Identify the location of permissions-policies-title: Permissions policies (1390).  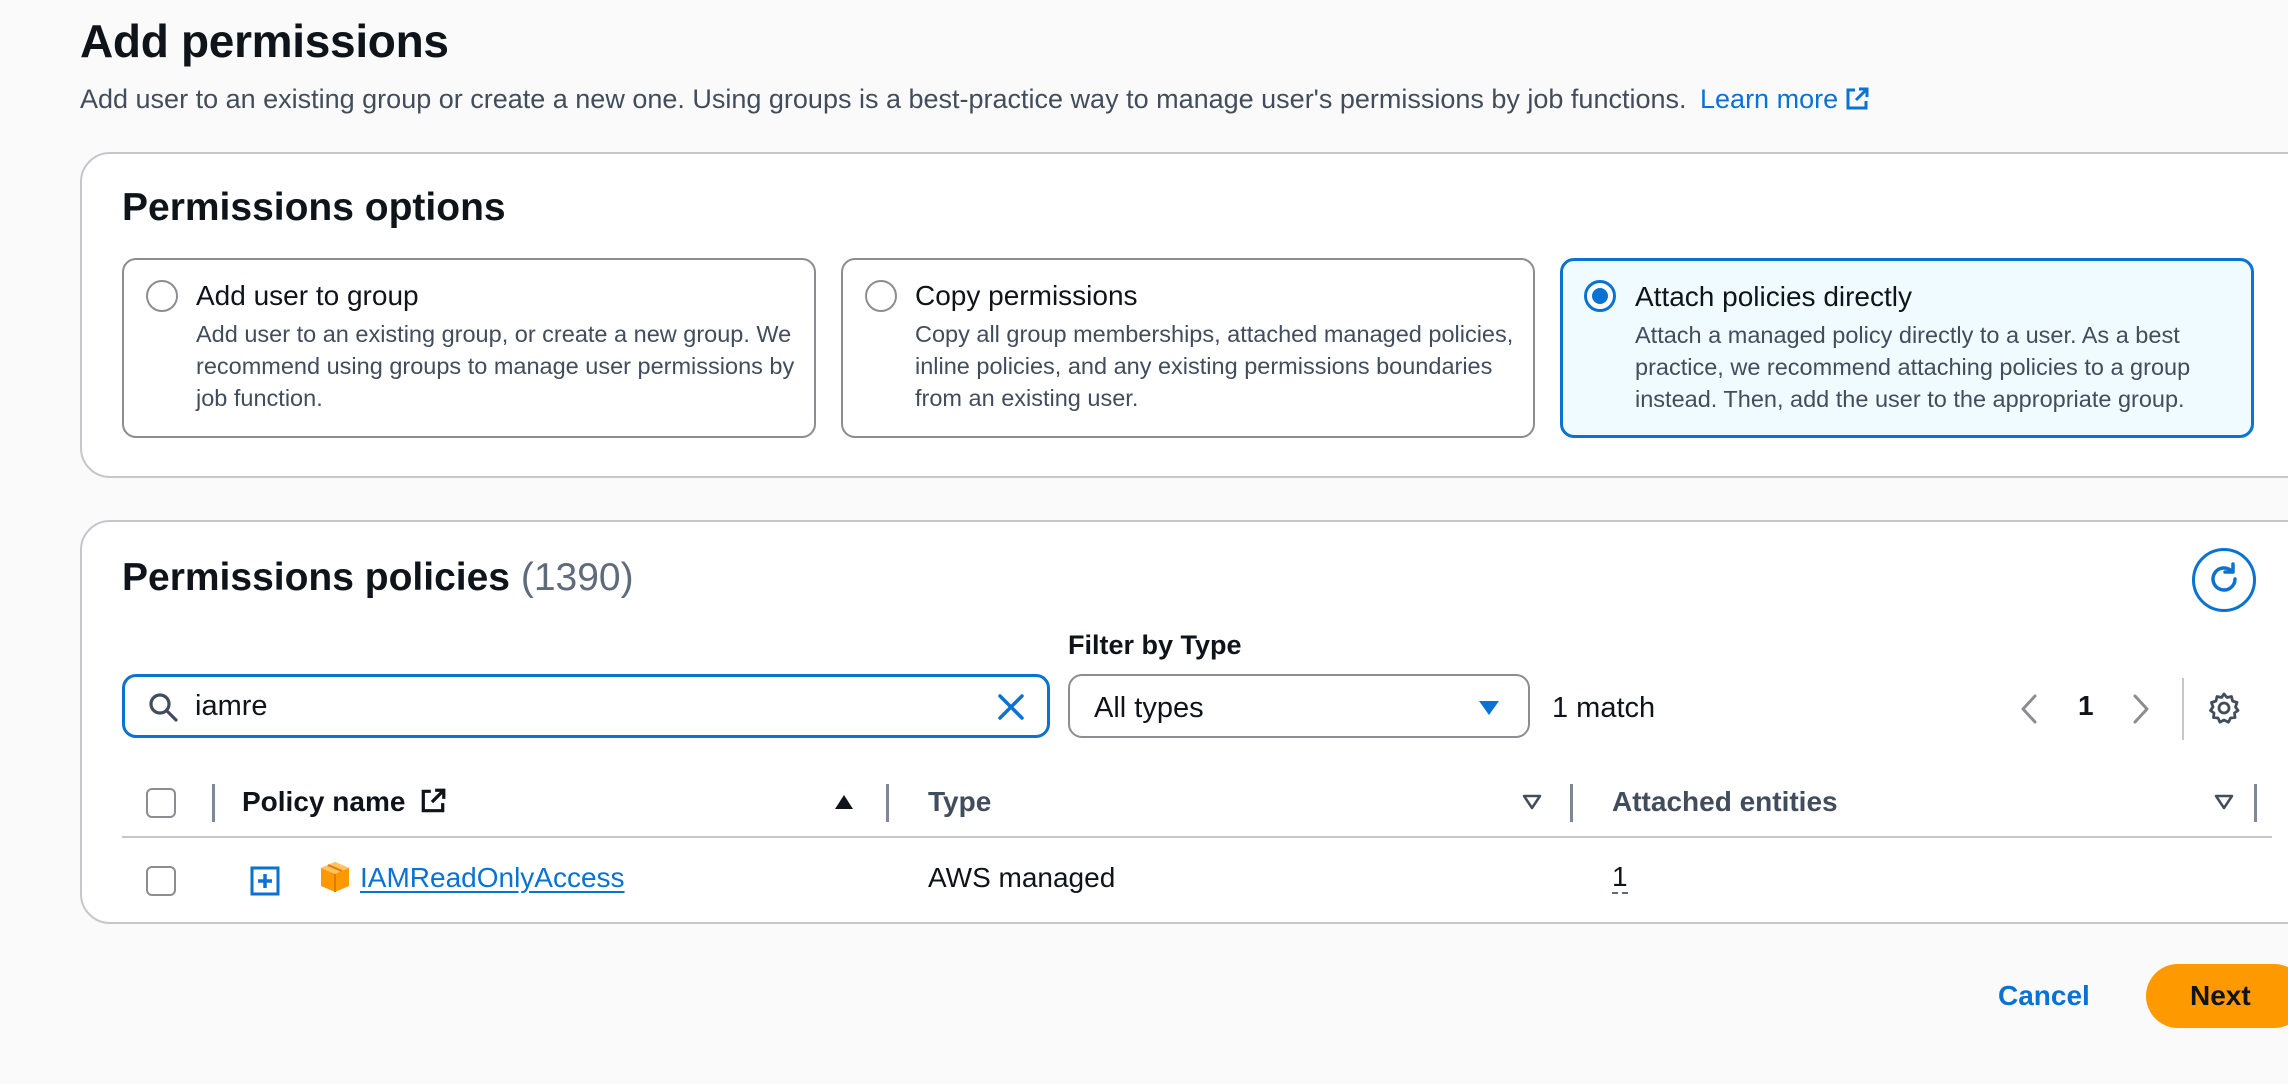
(378, 578).